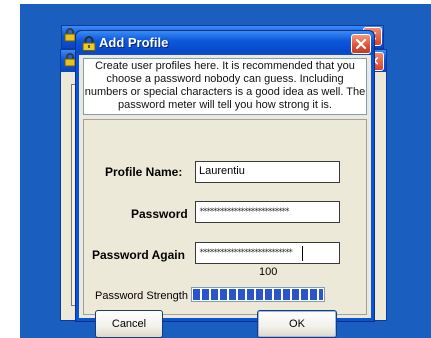 The width and height of the screenshot is (431, 338). Describe the element at coordinates (138, 255) in the screenshot. I see `password-again-label: Password Again` at that location.